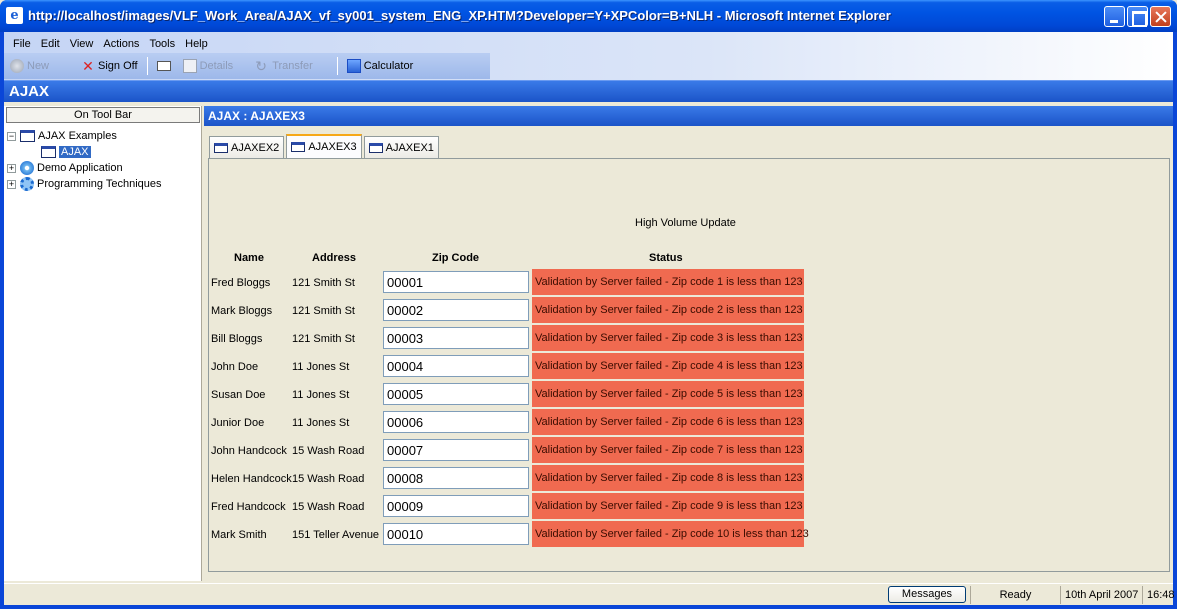 This screenshot has height=609, width=1177. Describe the element at coordinates (239, 535) in the screenshot. I see `row-name: Mark Smith` at that location.